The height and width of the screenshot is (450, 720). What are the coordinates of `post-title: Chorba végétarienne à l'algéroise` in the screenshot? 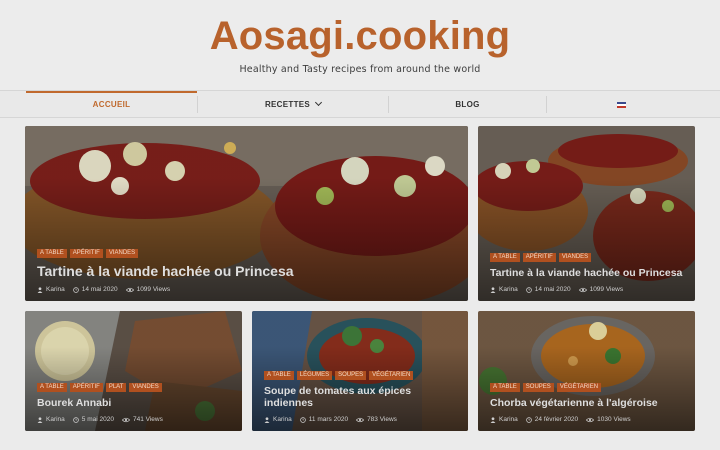 It's located at (587, 403).